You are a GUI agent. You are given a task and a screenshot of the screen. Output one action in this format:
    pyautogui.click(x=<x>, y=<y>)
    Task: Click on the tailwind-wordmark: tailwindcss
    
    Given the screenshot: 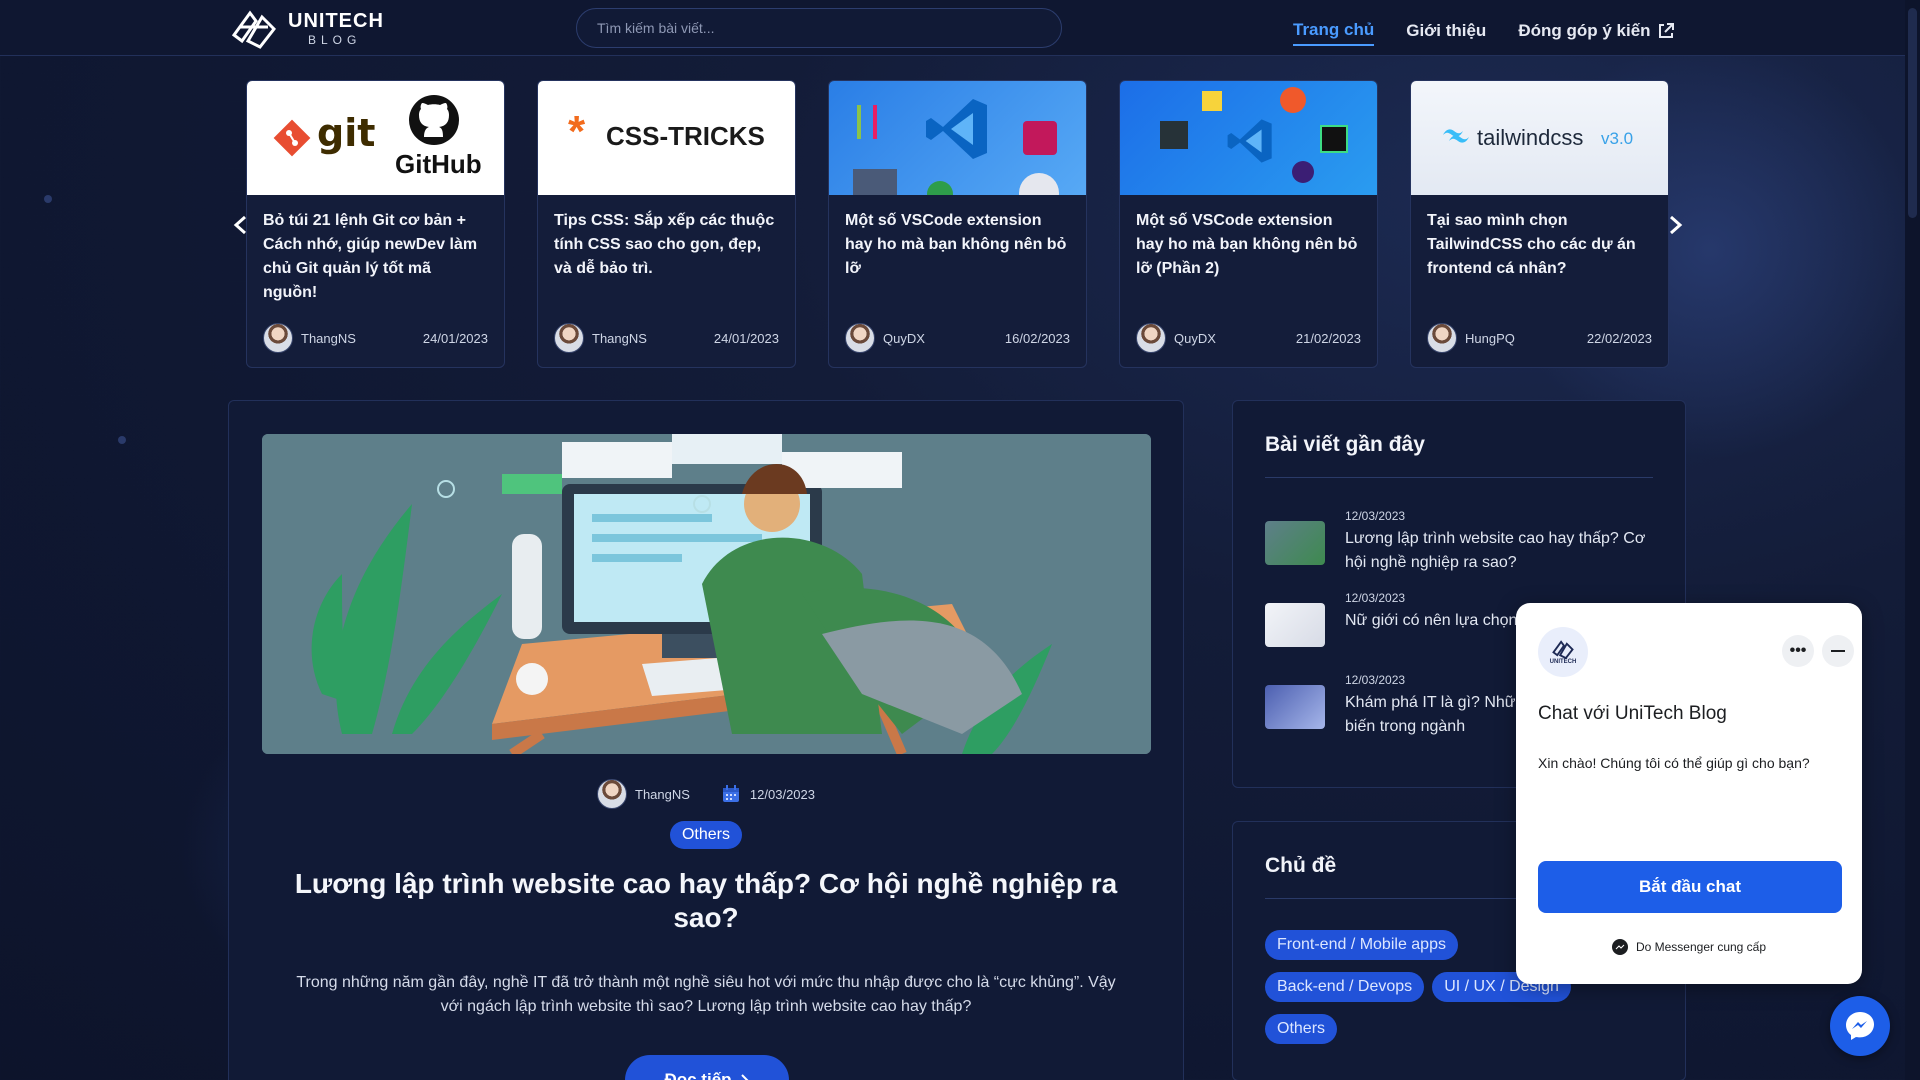 What is the action you would take?
    pyautogui.click(x=1530, y=137)
    